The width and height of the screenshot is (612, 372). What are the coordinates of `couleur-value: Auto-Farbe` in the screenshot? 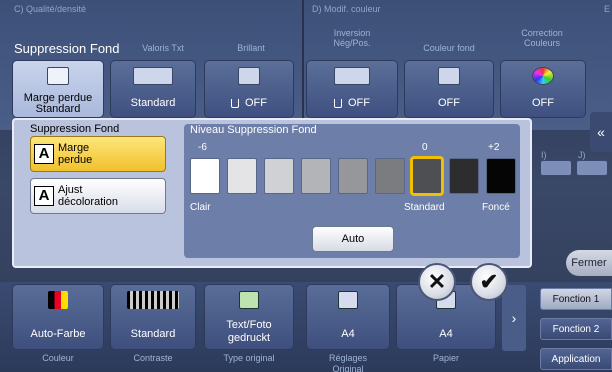 It's located at (58, 334).